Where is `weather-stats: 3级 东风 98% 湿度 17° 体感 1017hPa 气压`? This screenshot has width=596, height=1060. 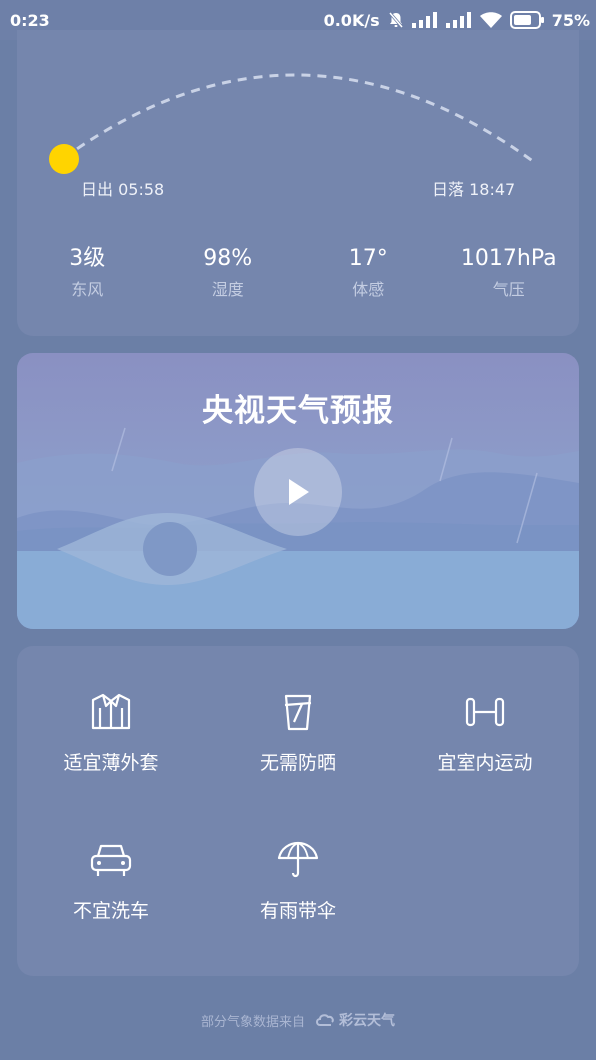 weather-stats: 3级 东风 98% 湿度 17° 体感 1017hPa 气压 is located at coordinates (298, 272).